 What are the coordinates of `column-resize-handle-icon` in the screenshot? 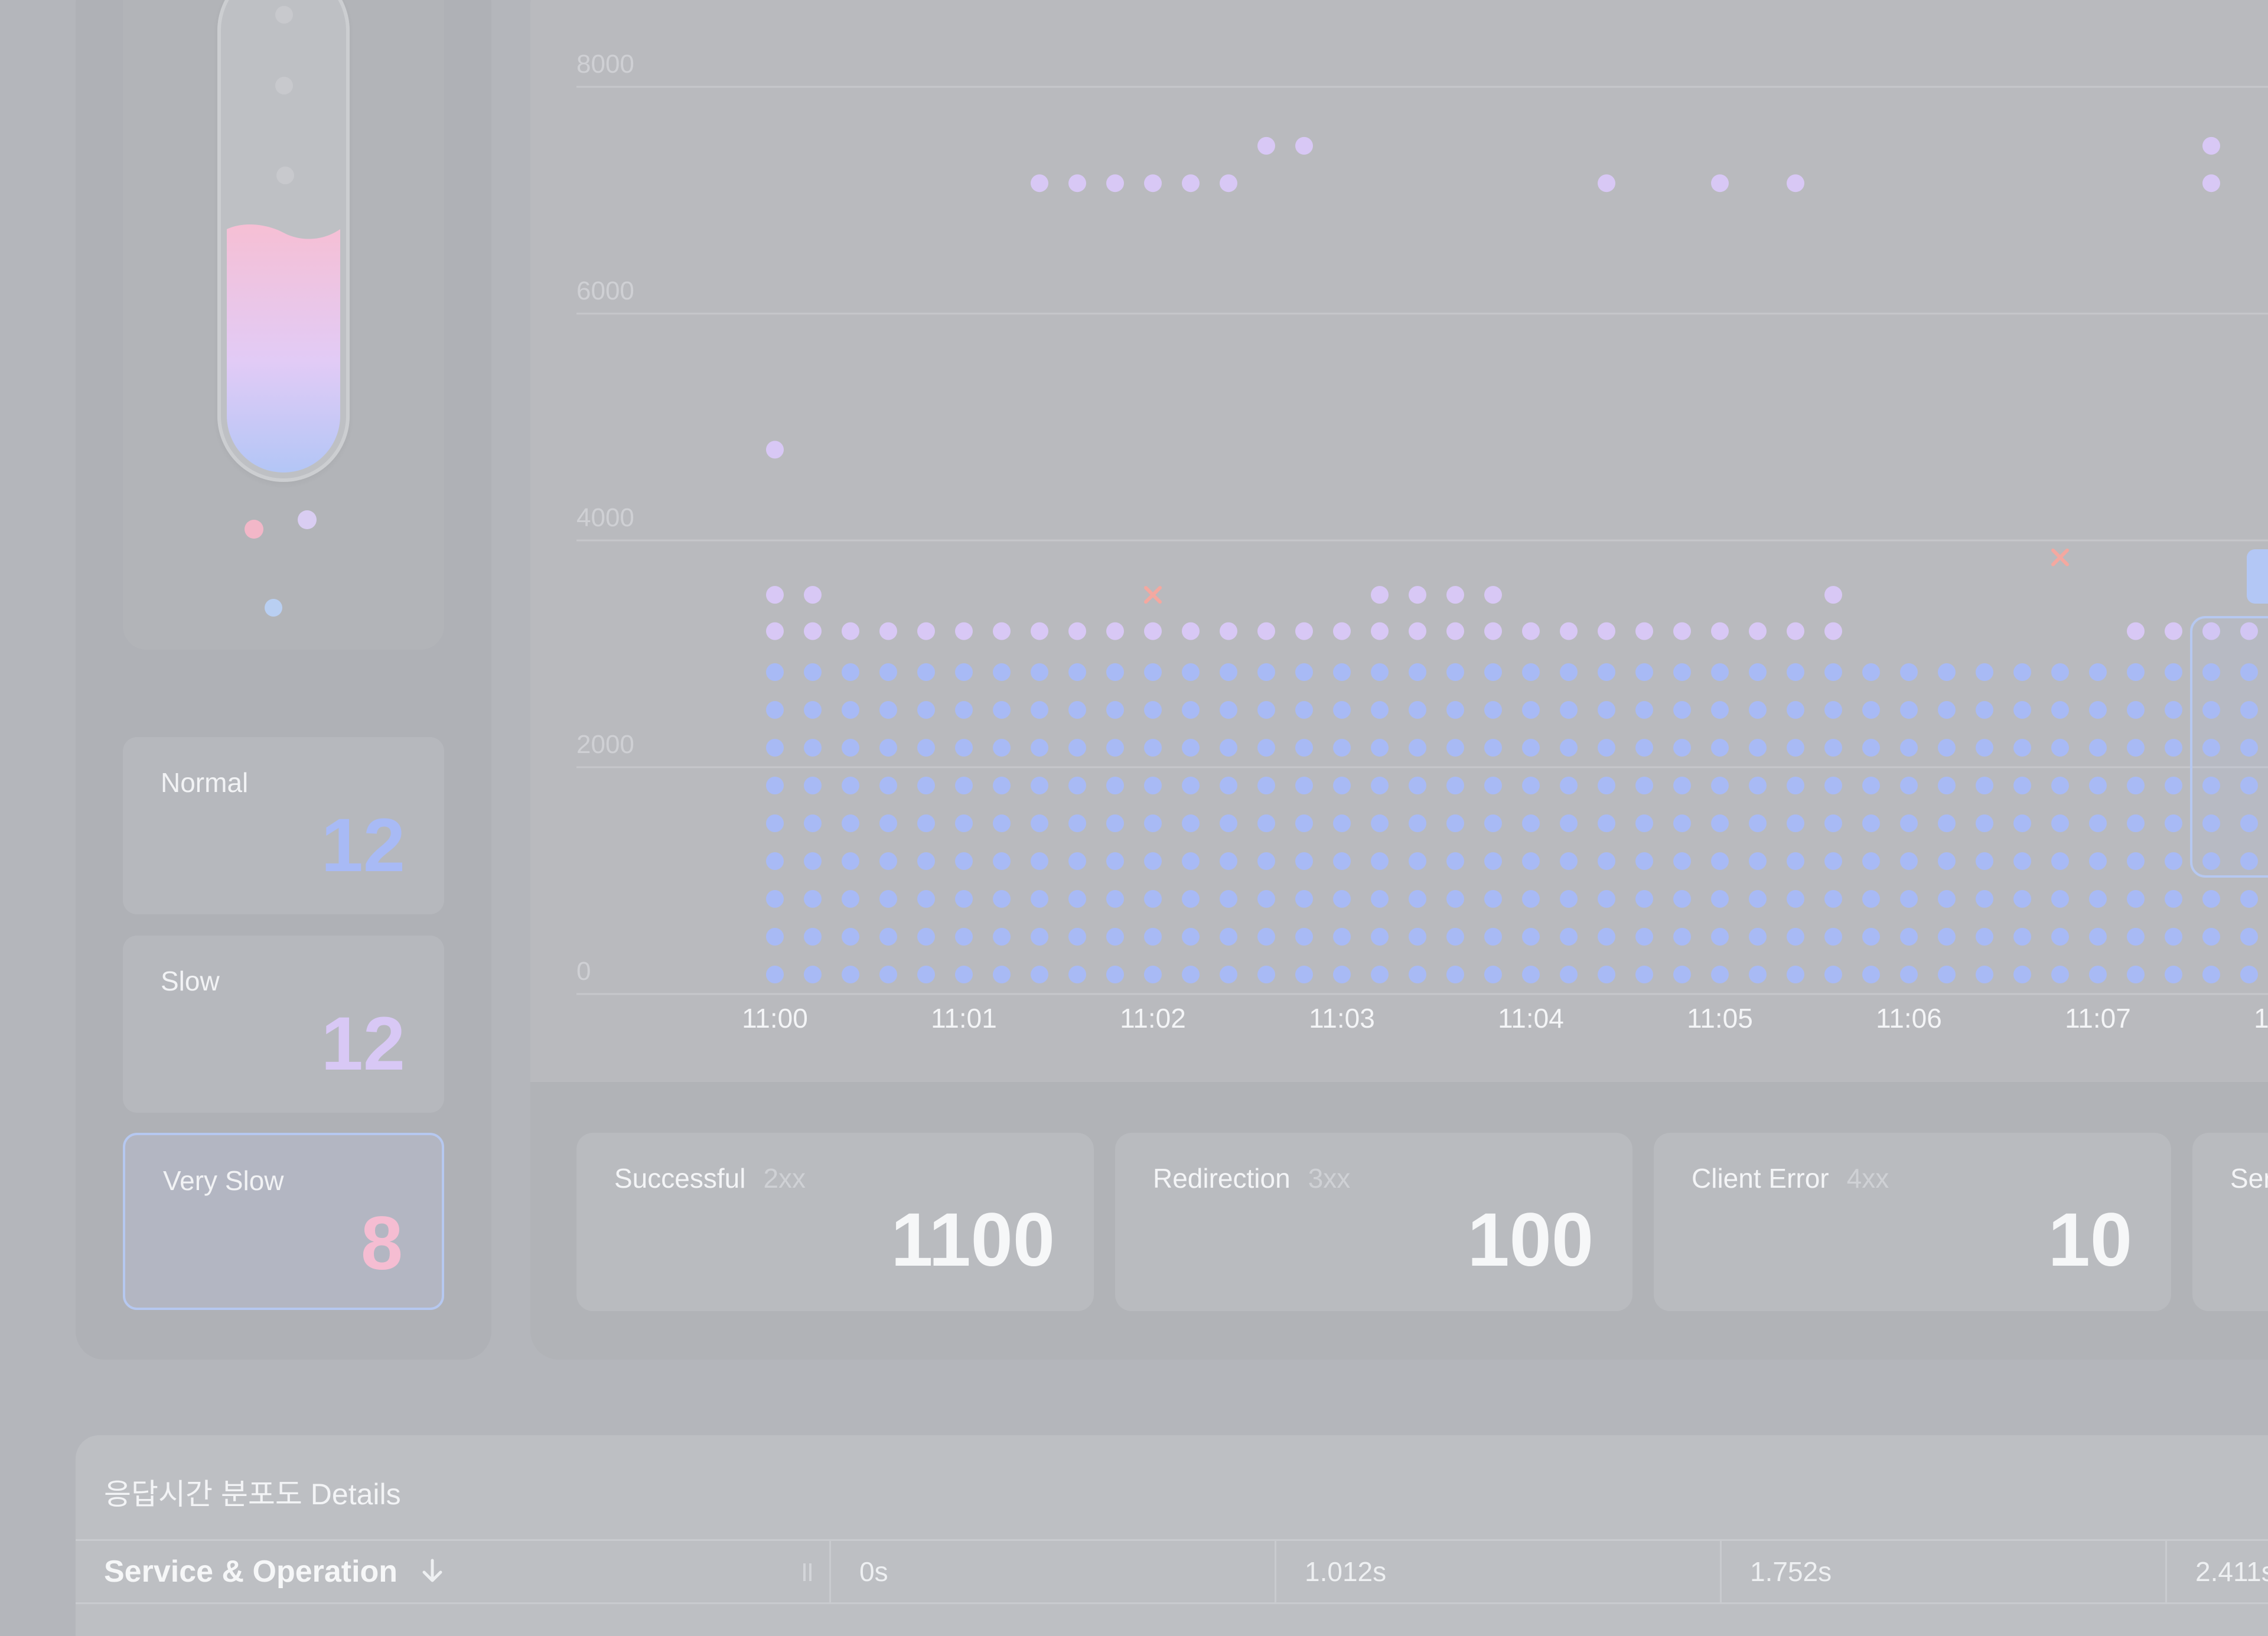 It's located at (807, 1572).